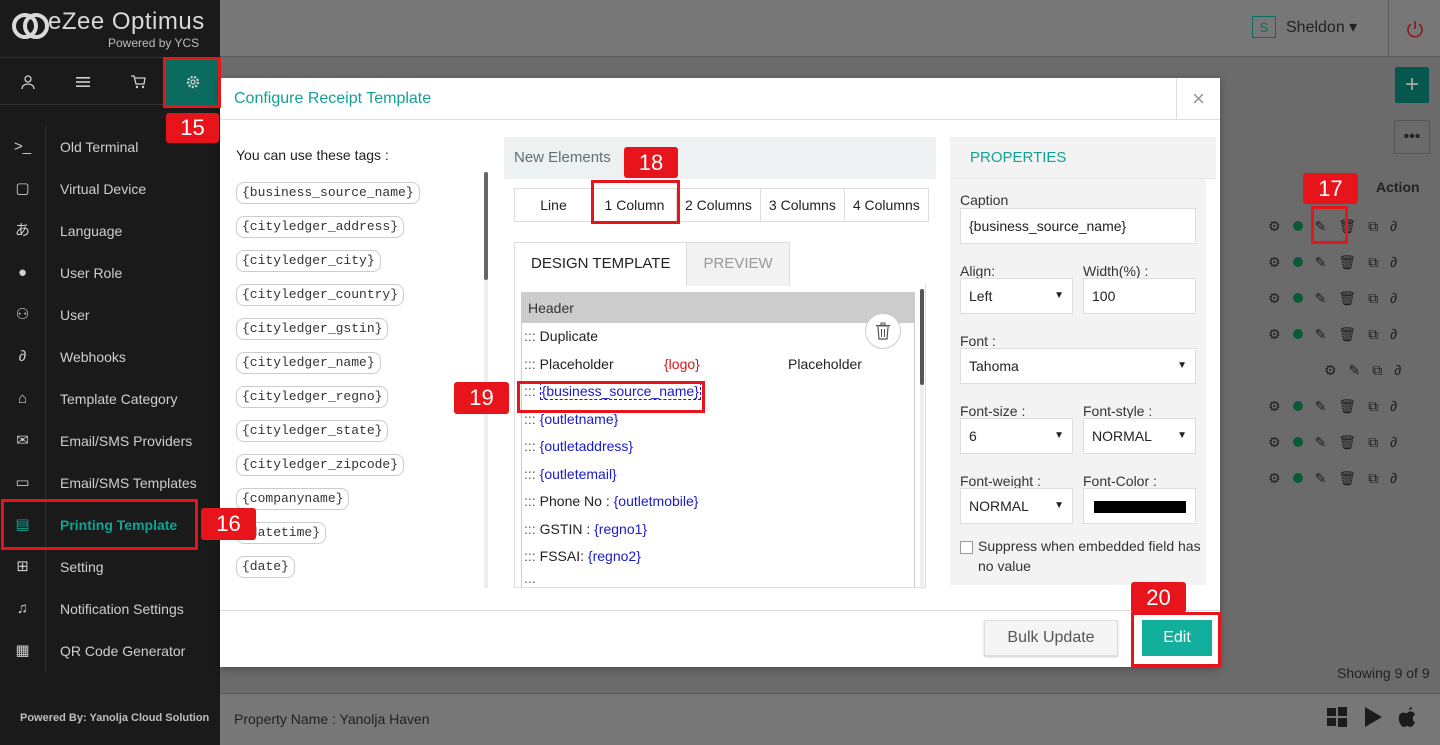  Describe the element at coordinates (1139, 436) in the screenshot. I see `font-style-select: NORMAL` at that location.